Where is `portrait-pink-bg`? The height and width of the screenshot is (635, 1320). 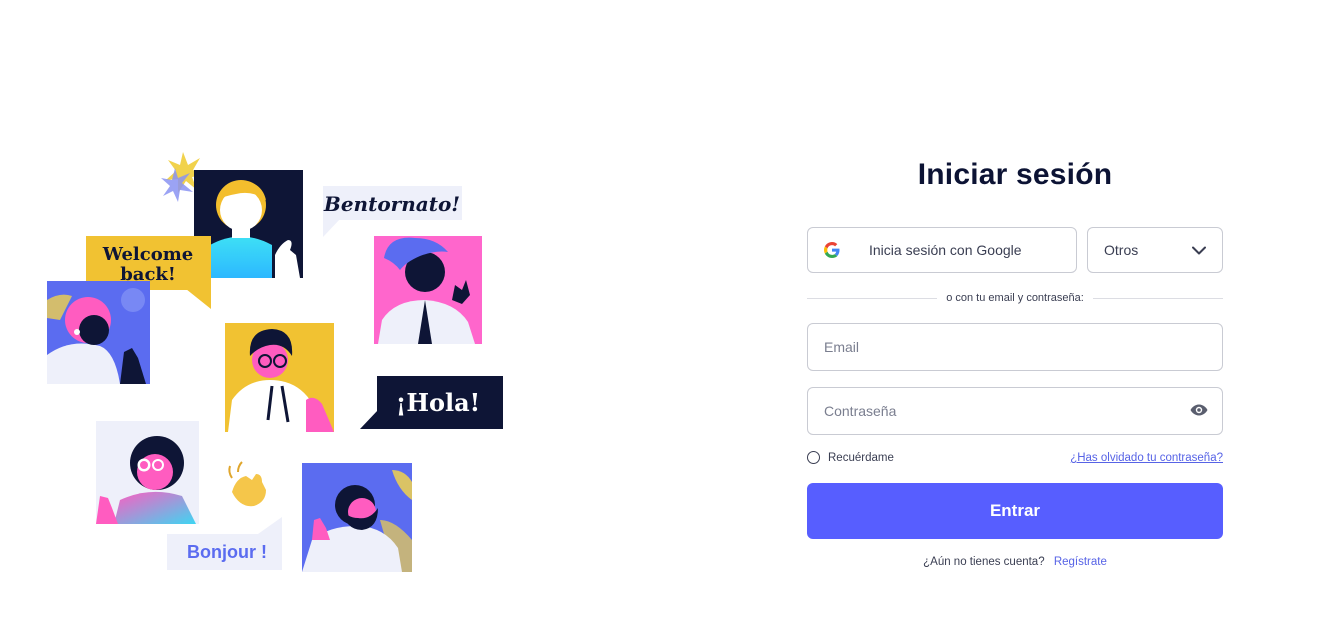 portrait-pink-bg is located at coordinates (428, 290).